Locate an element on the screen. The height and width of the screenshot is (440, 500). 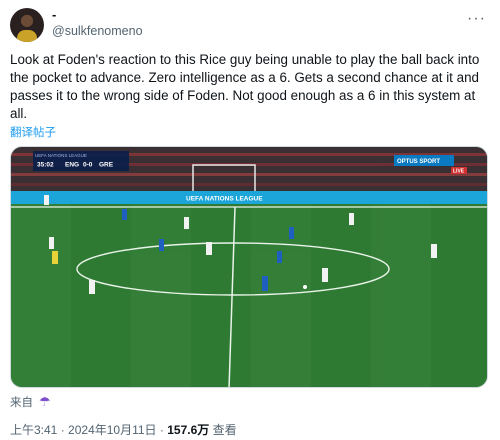
avatar is located at coordinates (27, 25).